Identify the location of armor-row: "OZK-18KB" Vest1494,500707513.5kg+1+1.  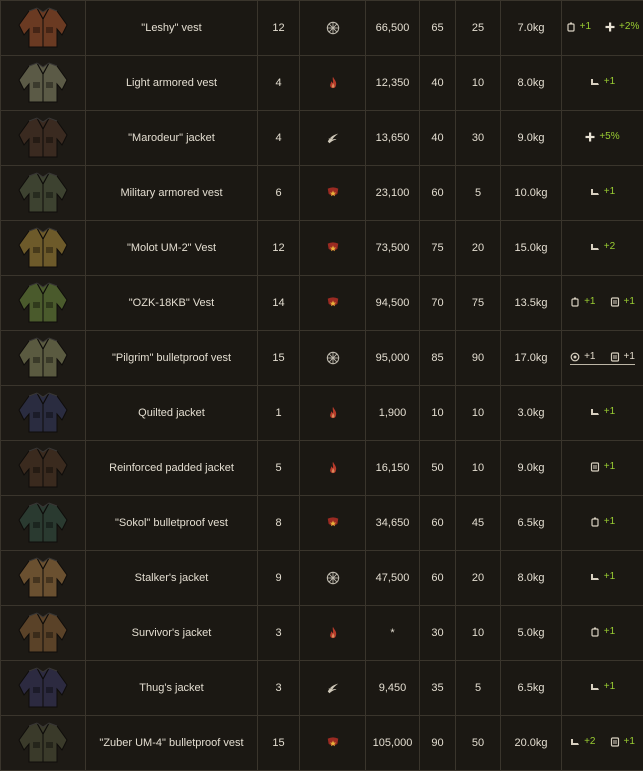
(322, 303).